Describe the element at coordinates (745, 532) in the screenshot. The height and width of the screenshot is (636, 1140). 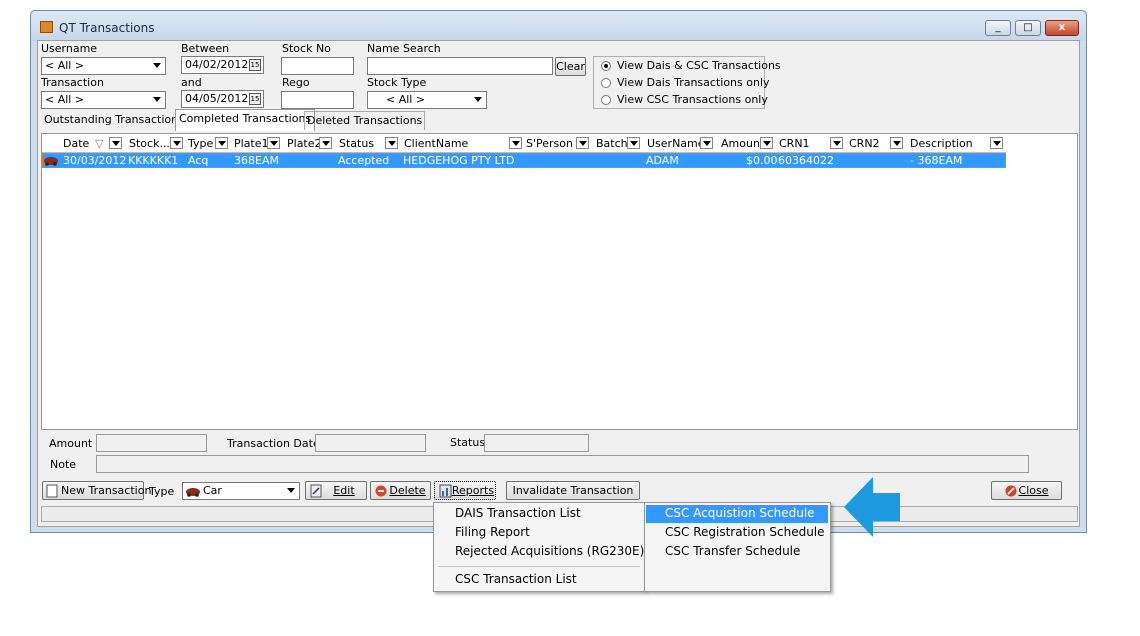
I see `menu-item-csc-registration-schedule: CSC Registration Schedule` at that location.